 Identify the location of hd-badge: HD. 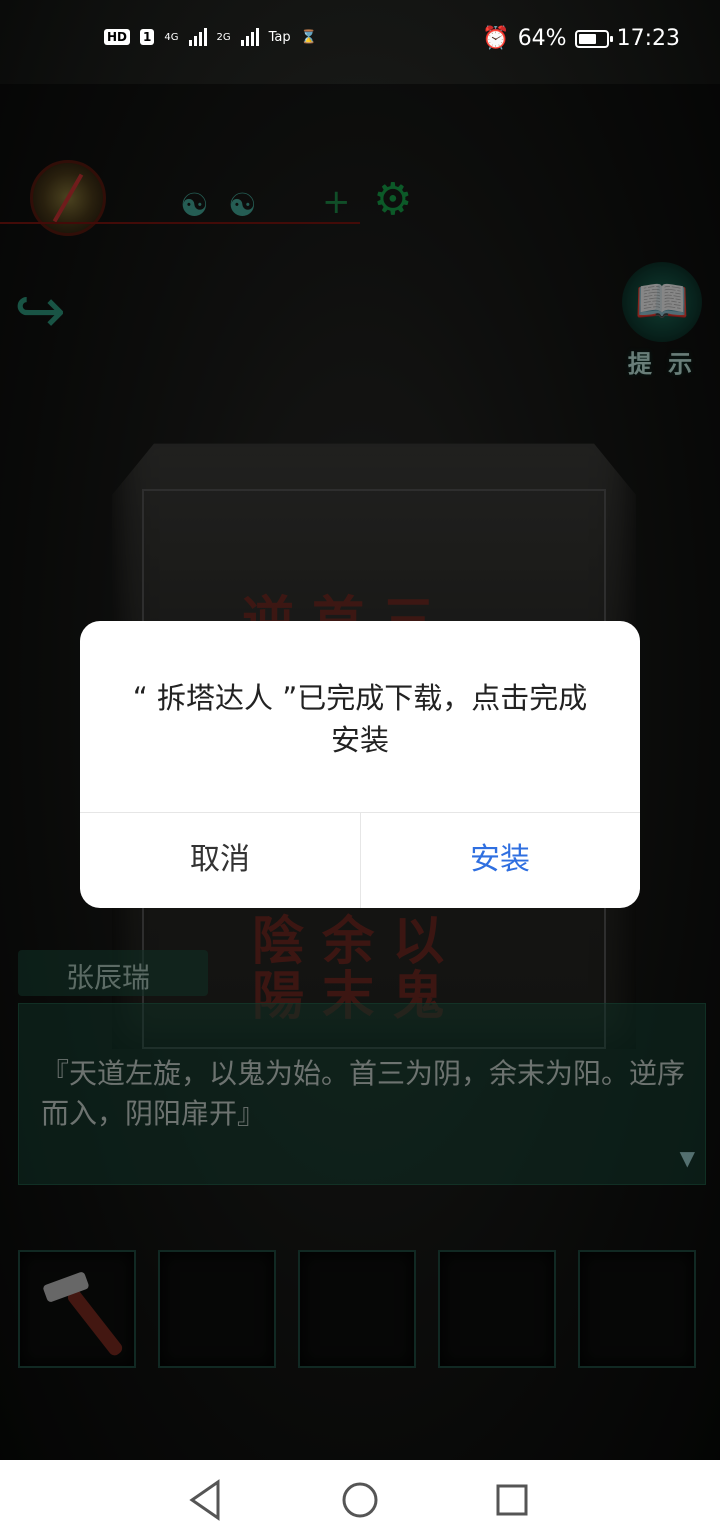
(117, 37).